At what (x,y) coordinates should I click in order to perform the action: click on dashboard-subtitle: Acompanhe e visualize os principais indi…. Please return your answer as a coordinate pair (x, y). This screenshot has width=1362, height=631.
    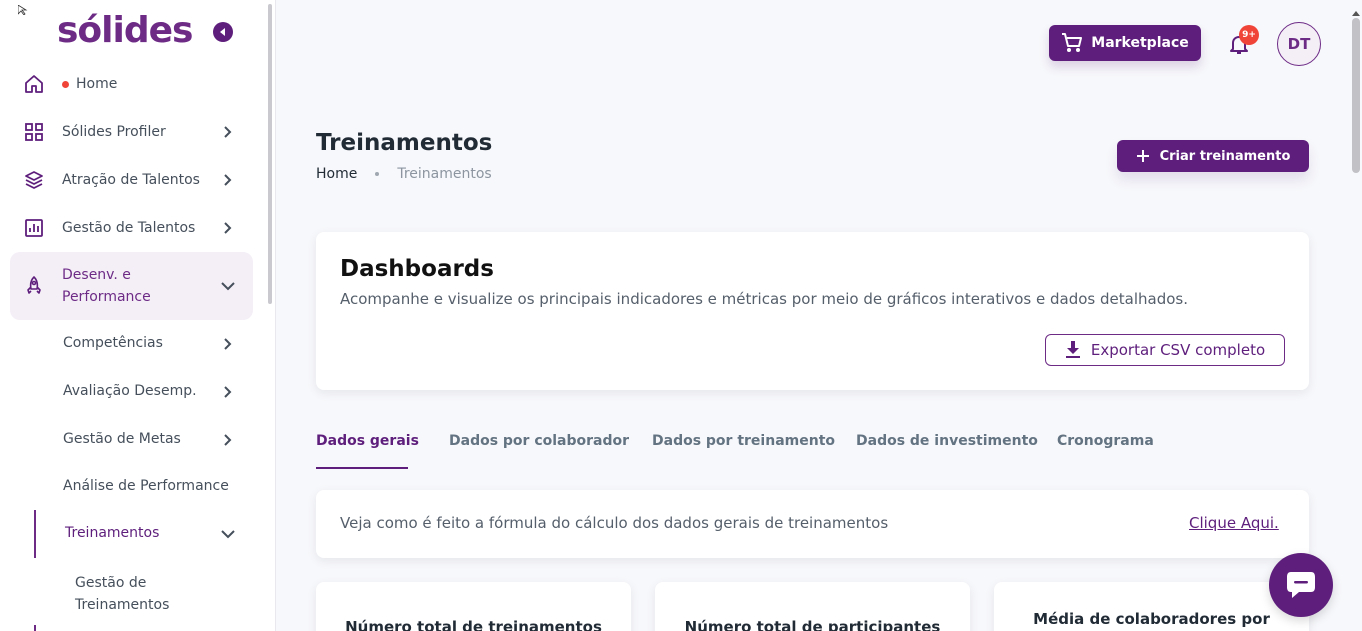
    Looking at the image, I should click on (764, 299).